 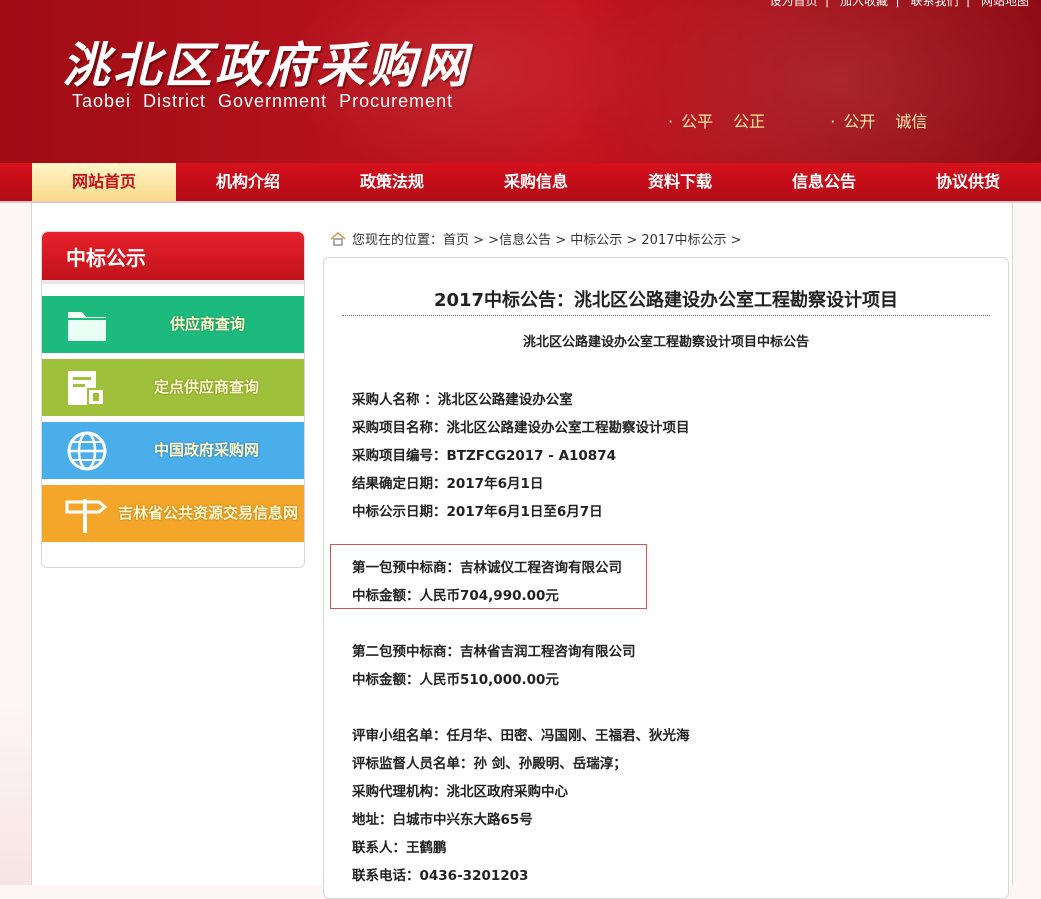 What do you see at coordinates (697, 121) in the screenshot?
I see `slogan-fair: 公平` at bounding box center [697, 121].